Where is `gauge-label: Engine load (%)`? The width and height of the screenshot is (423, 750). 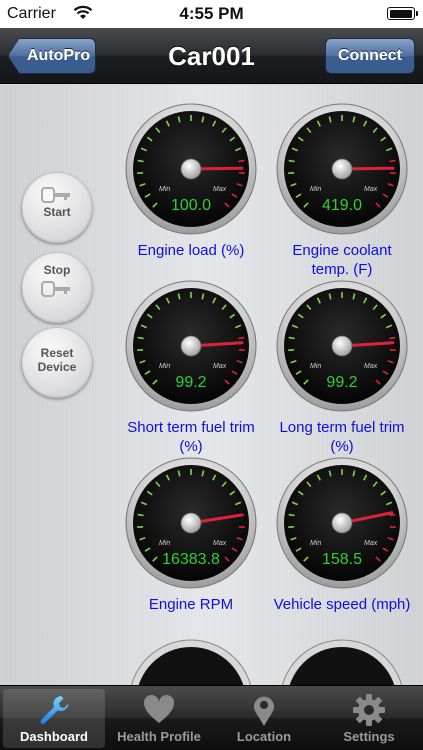
gauge-label: Engine load (%) is located at coordinates (191, 250).